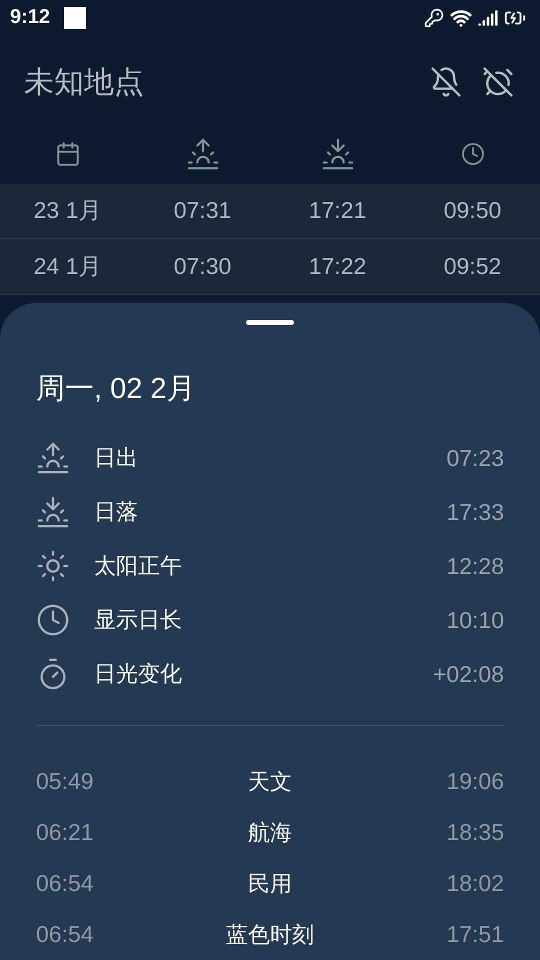 Image resolution: width=540 pixels, height=960 pixels. What do you see at coordinates (337, 210) in the screenshot?
I see `table-cell: 17:21` at bounding box center [337, 210].